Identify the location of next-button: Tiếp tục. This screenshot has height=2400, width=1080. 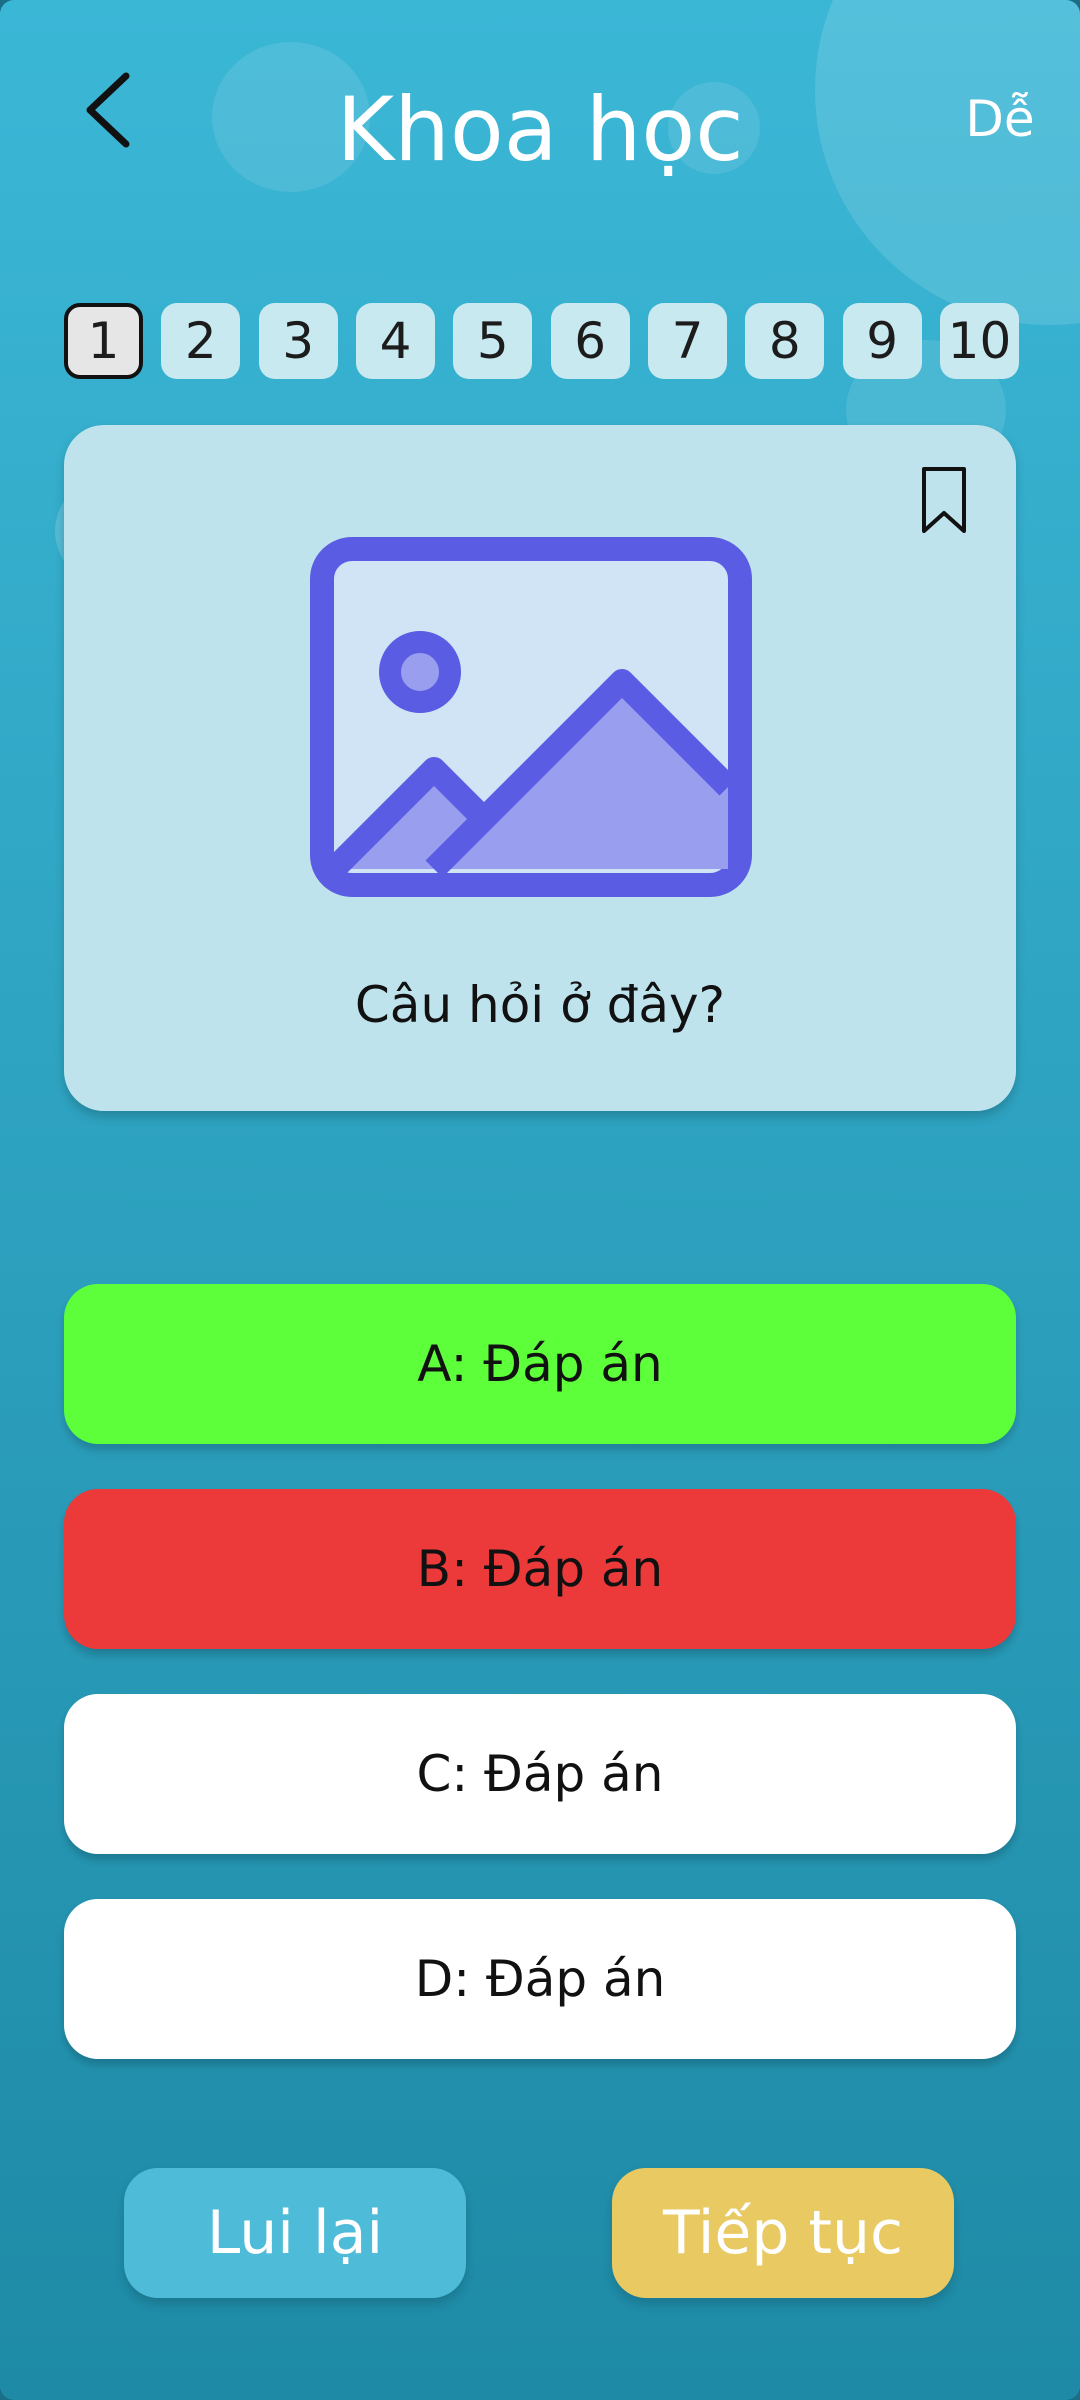
(783, 2233).